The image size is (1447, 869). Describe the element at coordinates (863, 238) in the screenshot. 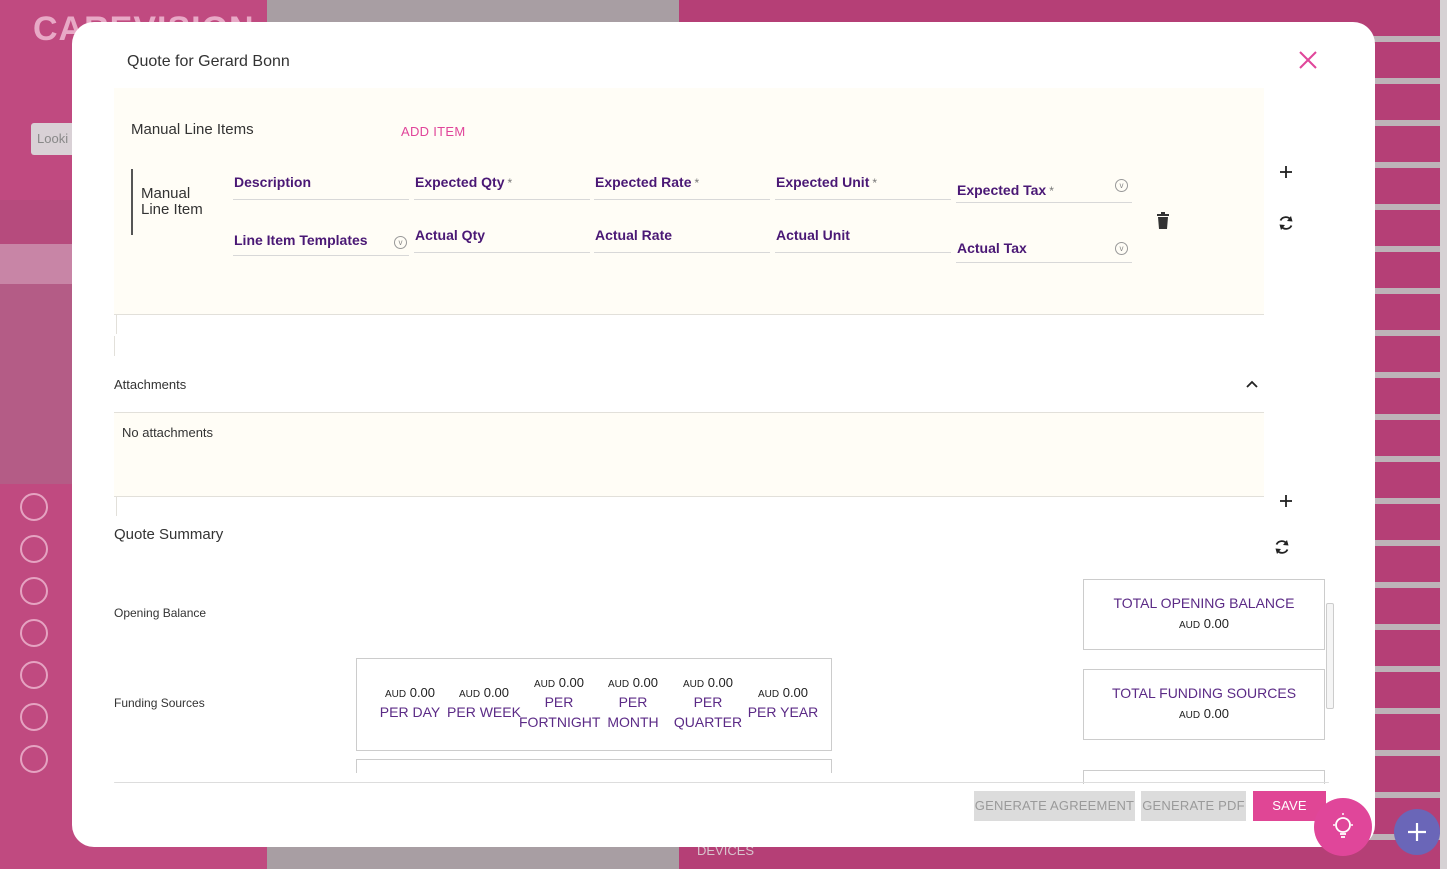

I see `actual-unit-field: Actual Unit` at that location.